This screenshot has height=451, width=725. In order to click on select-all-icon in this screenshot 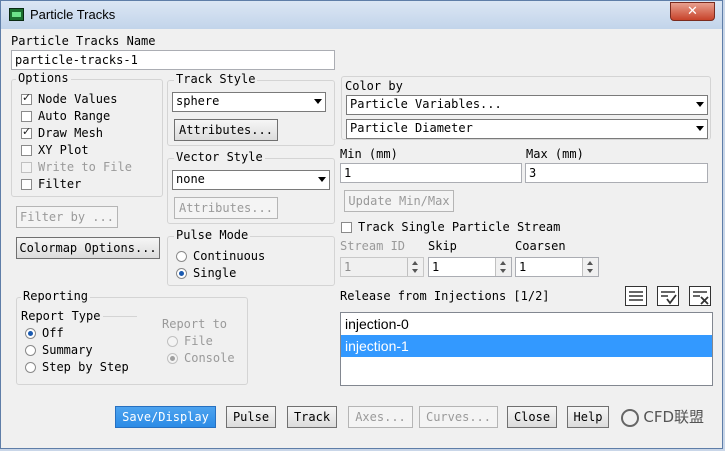, I will do `click(636, 296)`.